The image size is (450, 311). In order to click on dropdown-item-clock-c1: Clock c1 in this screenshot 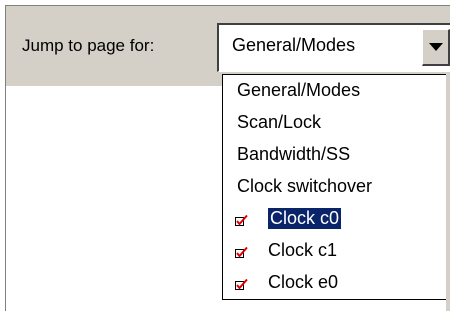, I will do `click(336, 252)`.